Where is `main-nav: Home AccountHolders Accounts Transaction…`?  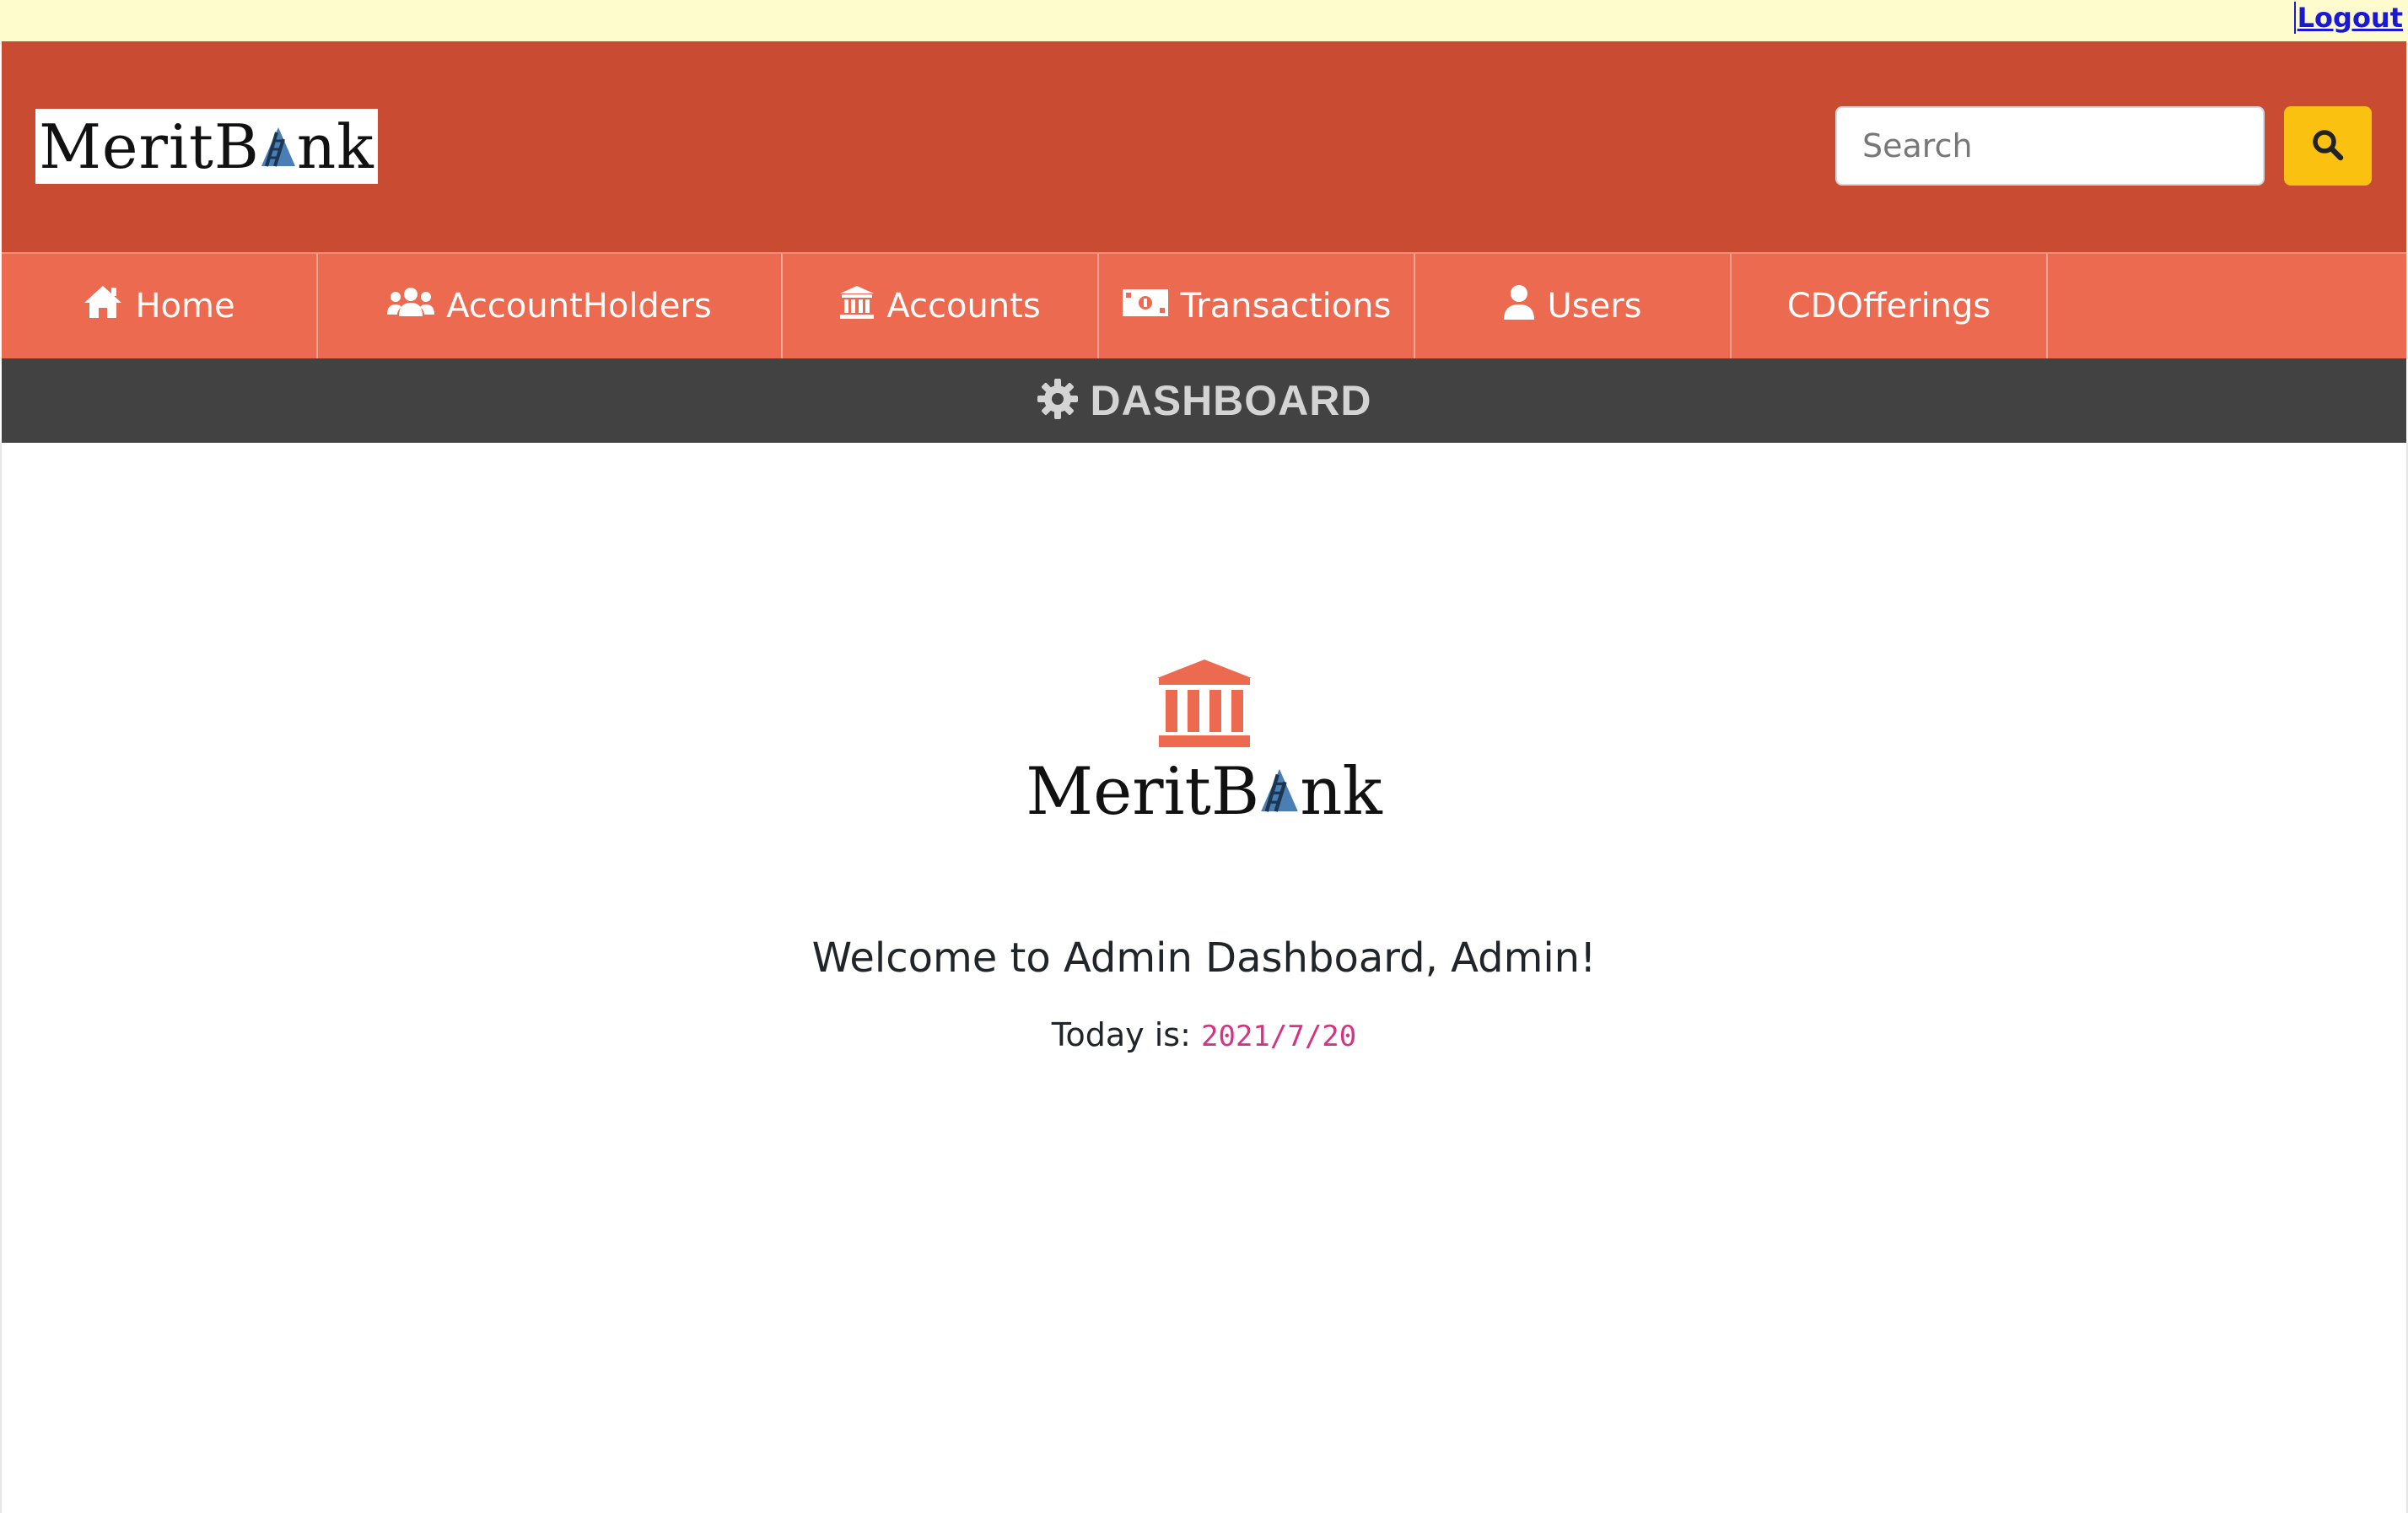
main-nav: Home AccountHolders Accounts Transaction… is located at coordinates (1204, 305).